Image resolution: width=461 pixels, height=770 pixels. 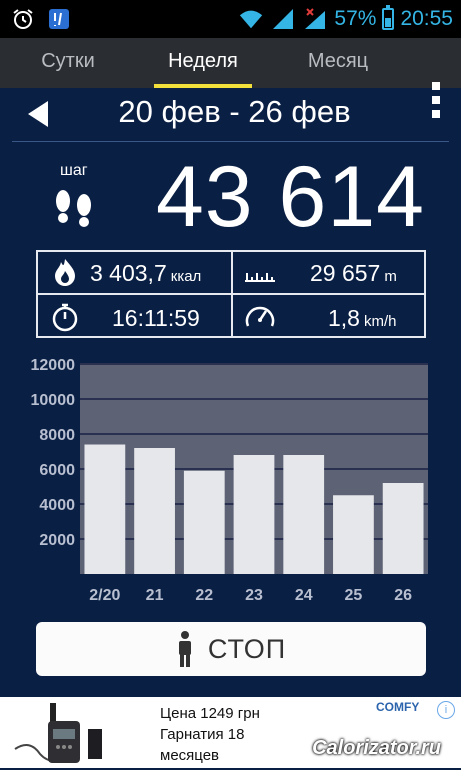 I want to click on ad-line-1: Цена 1249 грн, so click(x=210, y=713).